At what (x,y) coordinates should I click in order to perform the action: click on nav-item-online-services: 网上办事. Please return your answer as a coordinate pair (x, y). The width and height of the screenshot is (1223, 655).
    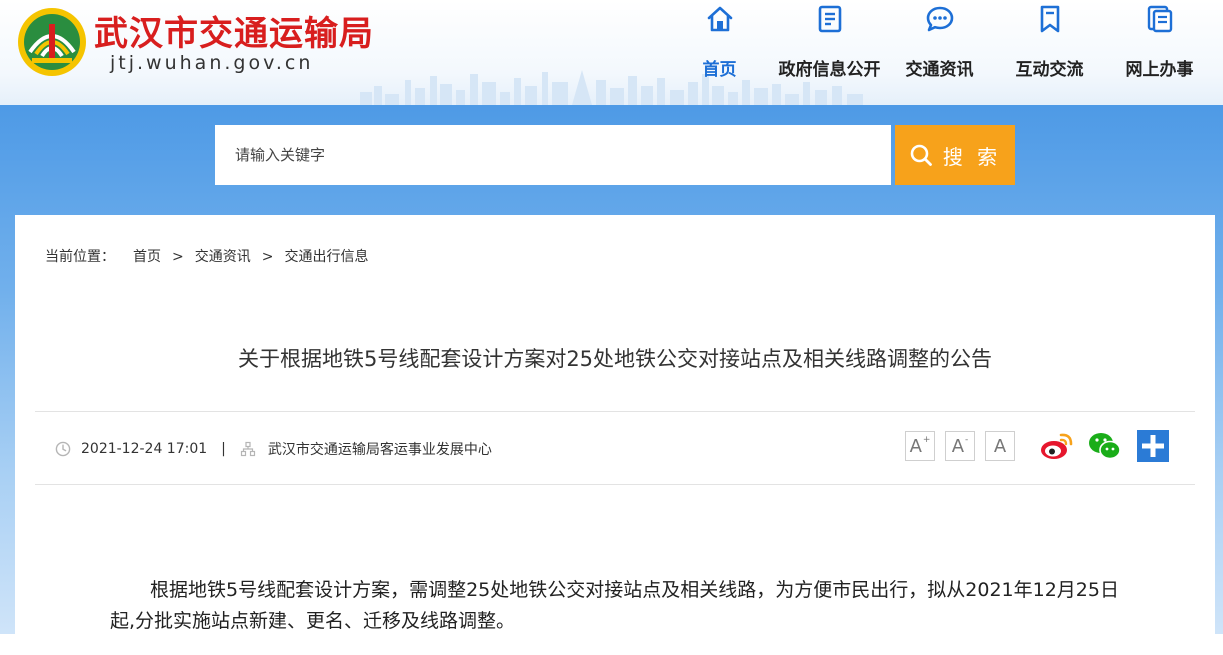
    Looking at the image, I should click on (1159, 45).